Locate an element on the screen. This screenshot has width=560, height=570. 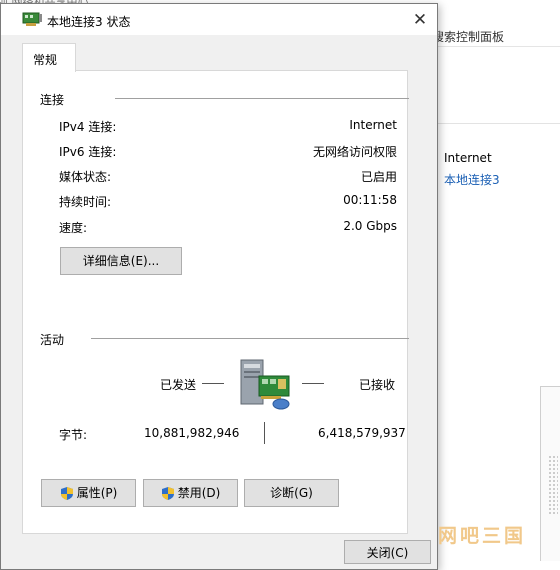
sent-dash is located at coordinates (213, 383).